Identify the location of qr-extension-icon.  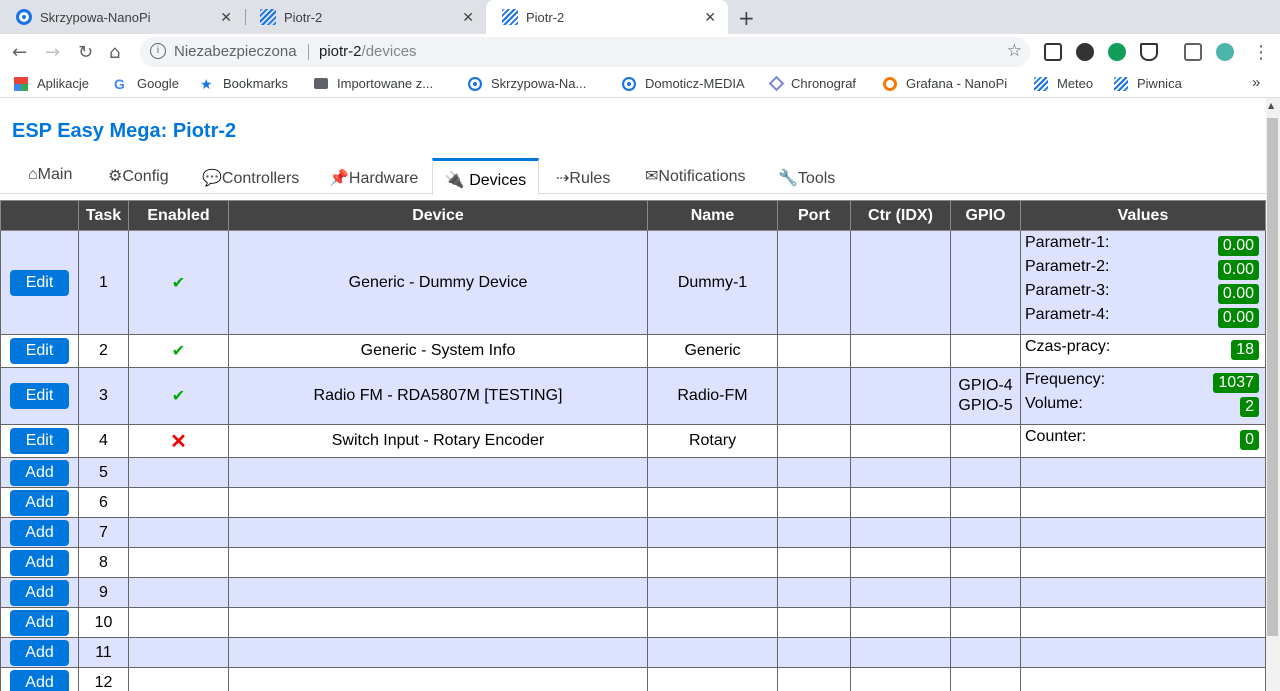
(1053, 52).